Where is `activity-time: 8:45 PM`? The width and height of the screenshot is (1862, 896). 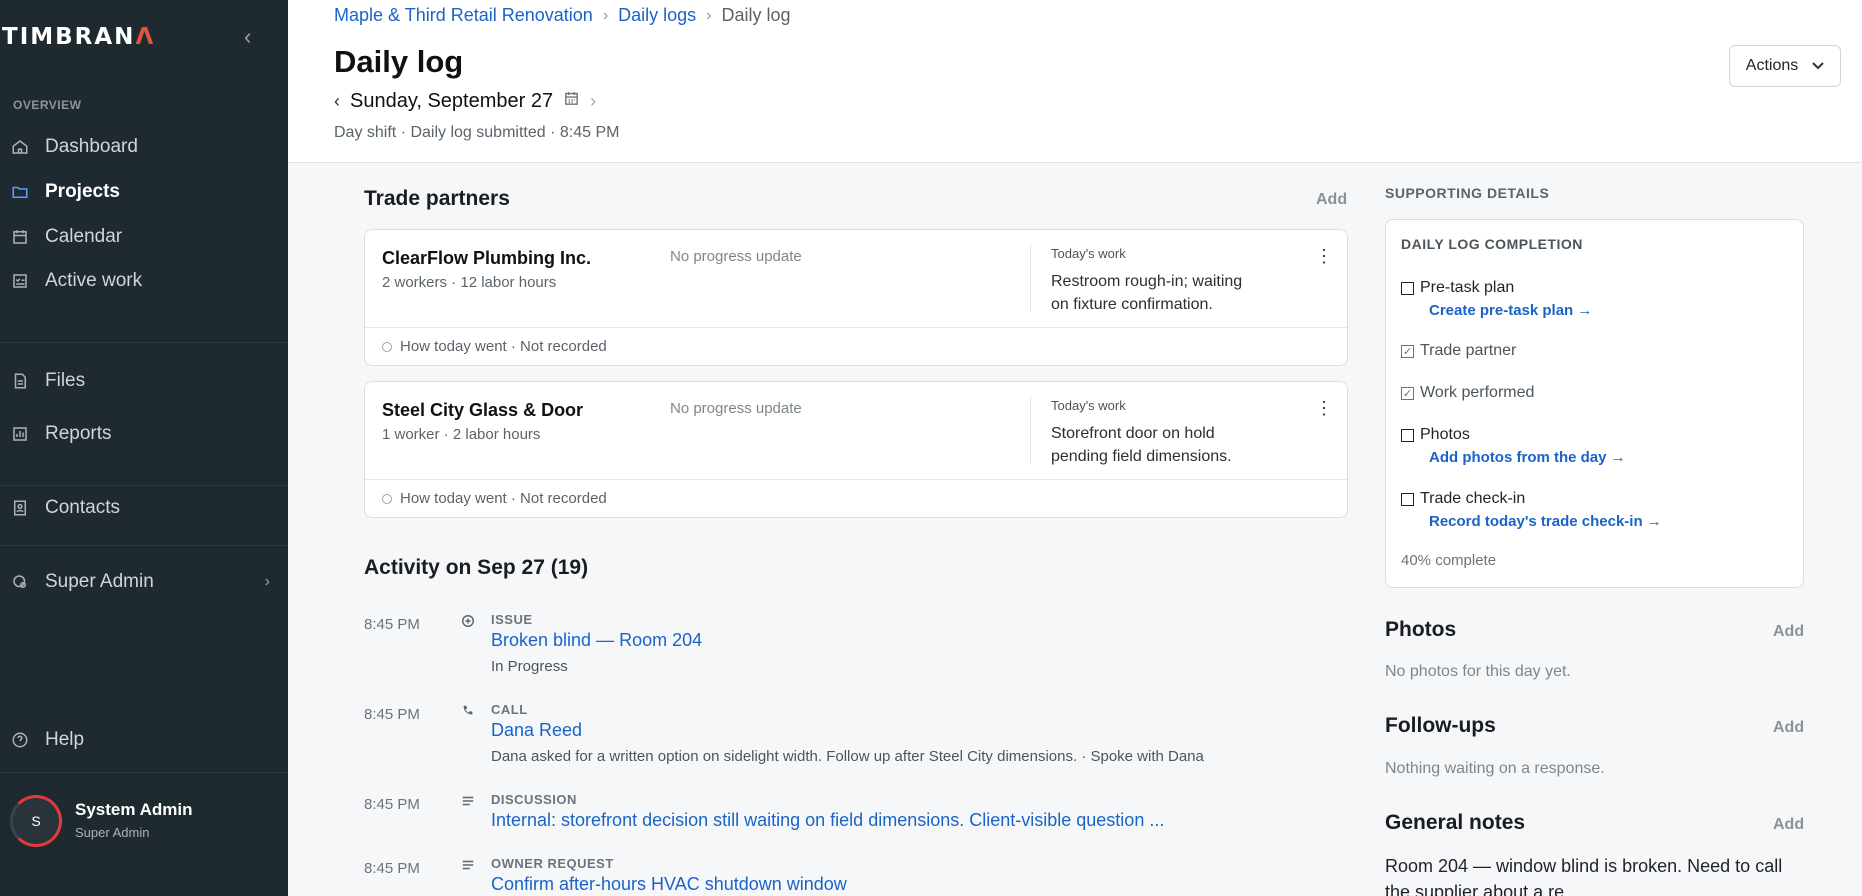
activity-time: 8:45 PM is located at coordinates (392, 624).